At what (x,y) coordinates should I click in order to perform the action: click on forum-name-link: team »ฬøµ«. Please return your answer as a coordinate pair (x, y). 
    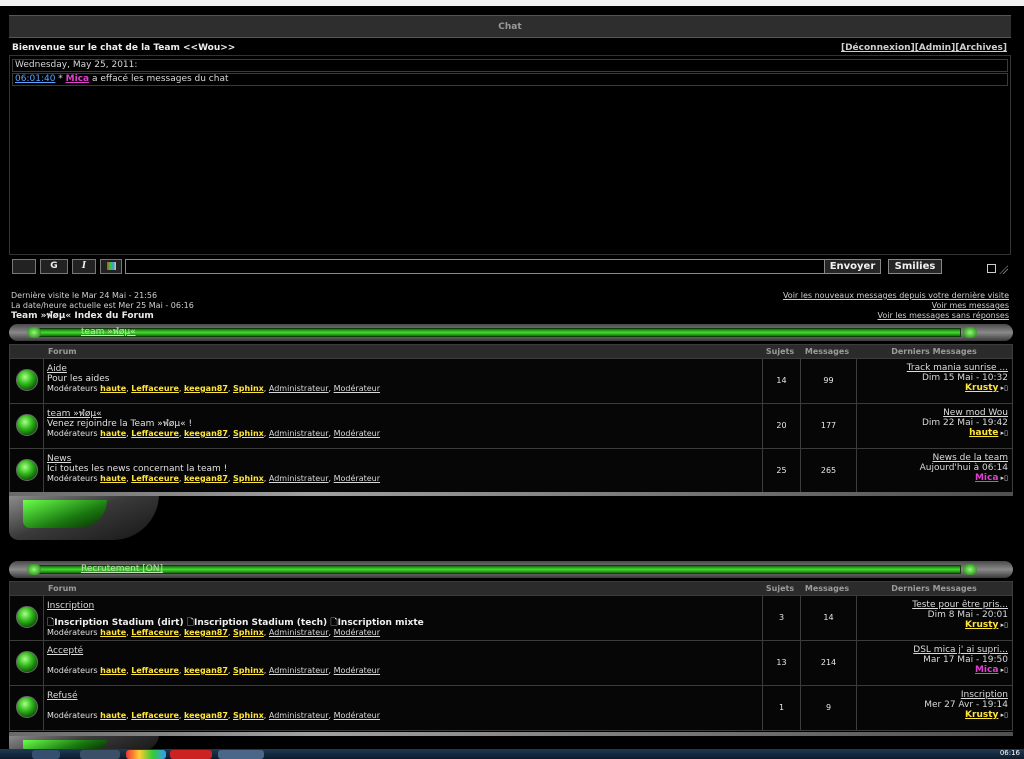
    Looking at the image, I should click on (403, 414).